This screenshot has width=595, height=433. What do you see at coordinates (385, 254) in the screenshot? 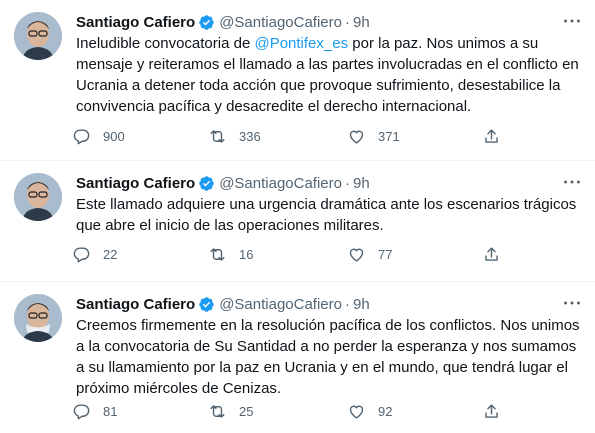
I see `like-count: 77` at bounding box center [385, 254].